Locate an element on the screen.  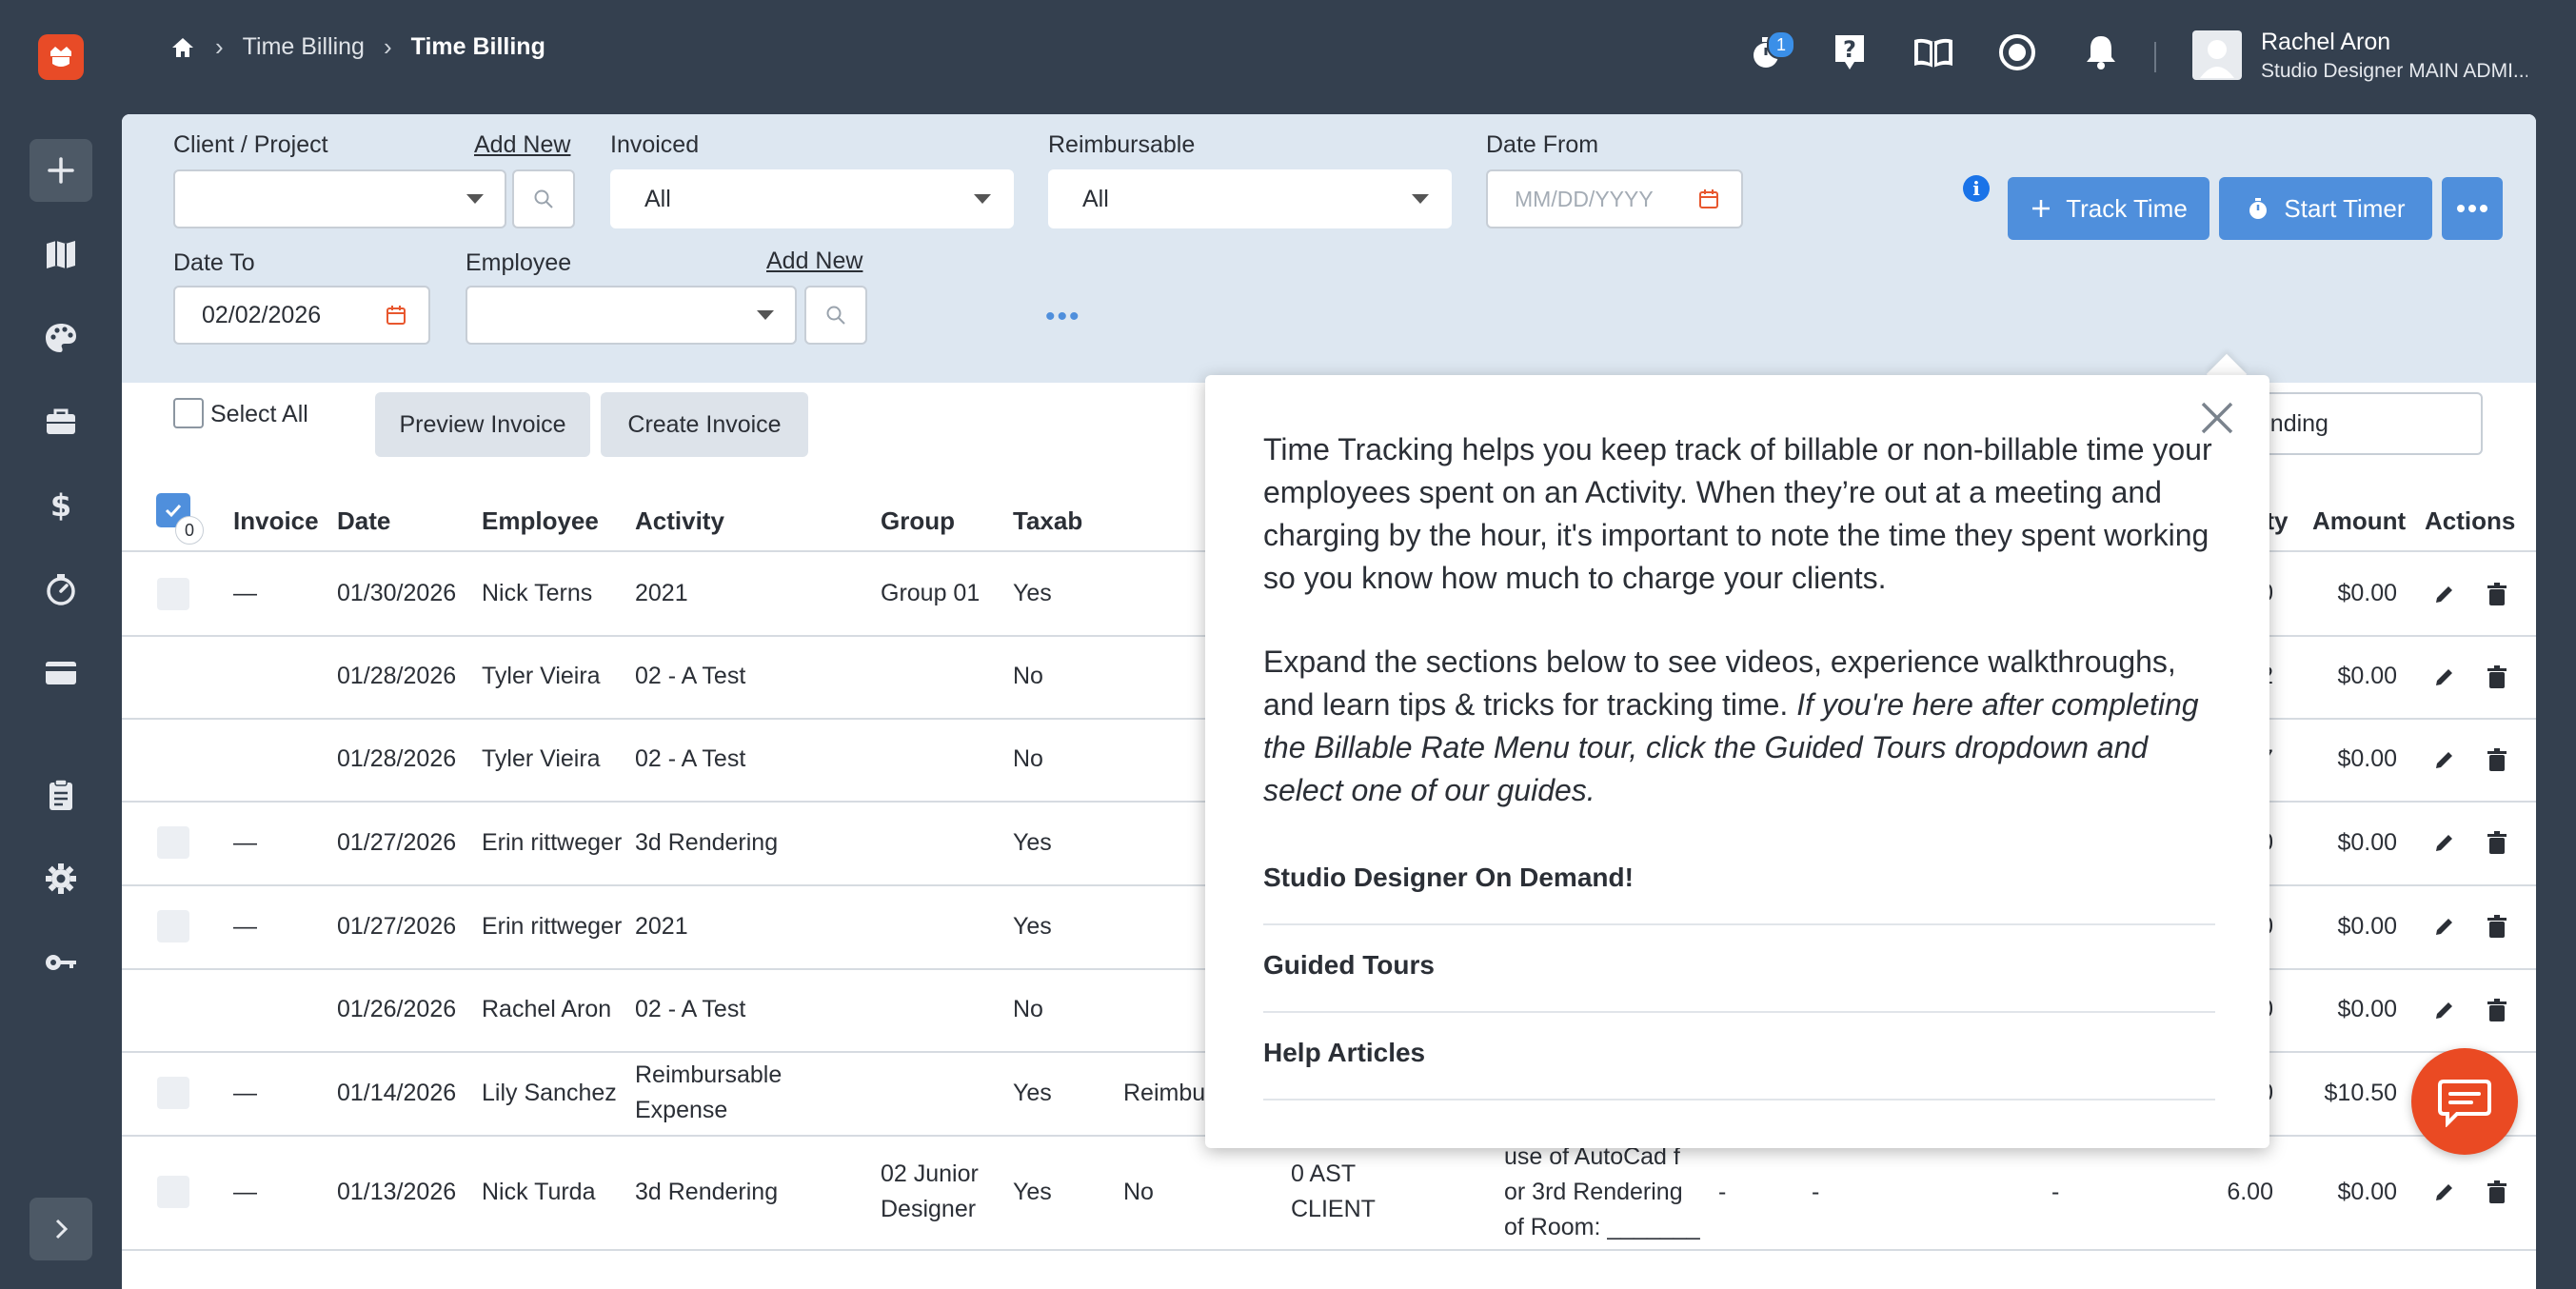
cell-amount: $10.50 is located at coordinates (2360, 1092).